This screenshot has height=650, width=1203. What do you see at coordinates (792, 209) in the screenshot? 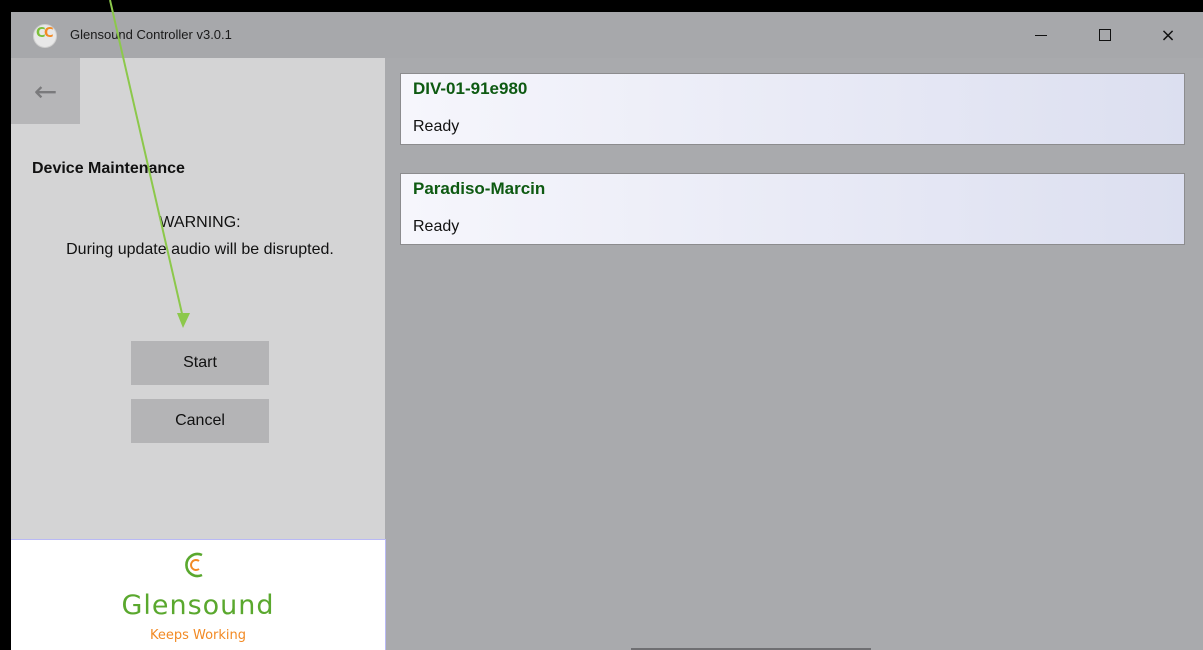
I see `device-card: Paradiso-Marcin Ready` at bounding box center [792, 209].